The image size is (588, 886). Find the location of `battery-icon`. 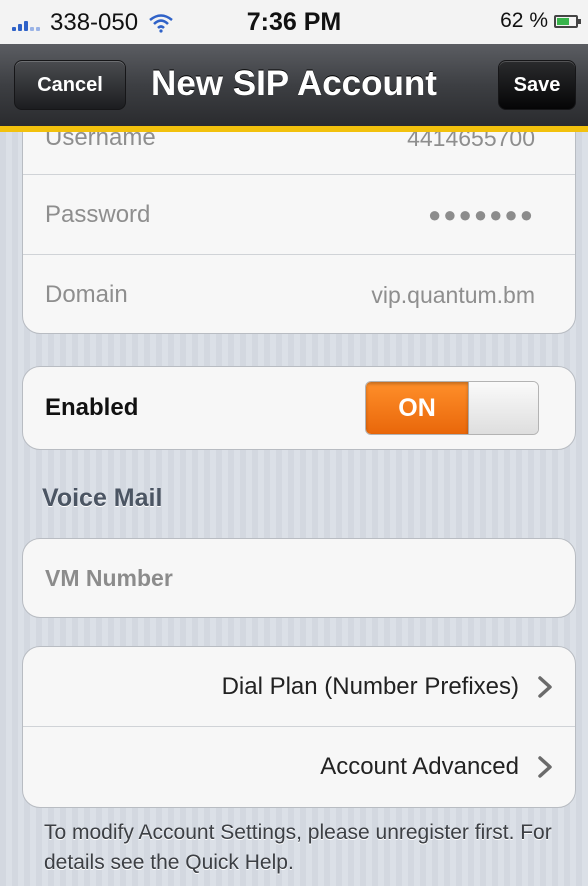

battery-icon is located at coordinates (567, 21).